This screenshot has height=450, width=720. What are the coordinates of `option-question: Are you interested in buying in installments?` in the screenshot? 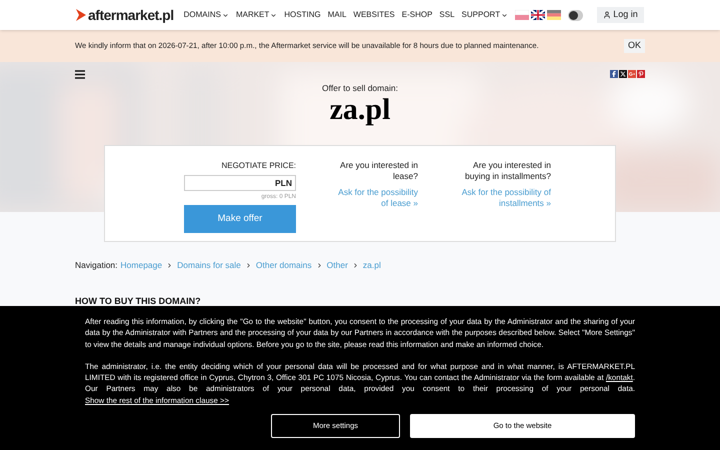 It's located at (507, 171).